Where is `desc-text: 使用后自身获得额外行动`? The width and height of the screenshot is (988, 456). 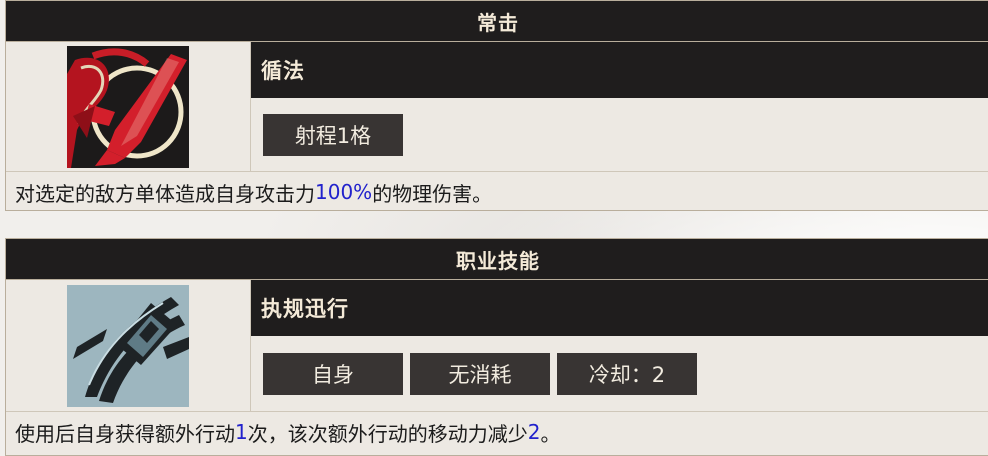
desc-text: 使用后自身获得额外行动 is located at coordinates (125, 433).